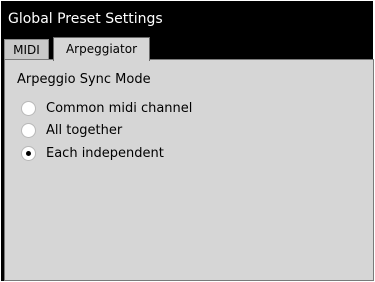 This screenshot has height=282, width=375. Describe the element at coordinates (101, 49) in the screenshot. I see `tab-arpeggiator: Arpeggiator` at that location.